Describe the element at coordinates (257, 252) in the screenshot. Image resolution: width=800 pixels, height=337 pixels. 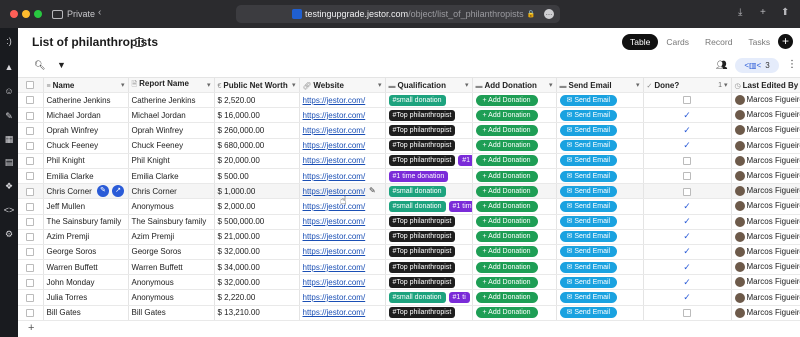
I see `cell-public-net-worth: $ 32,000.00` at that location.